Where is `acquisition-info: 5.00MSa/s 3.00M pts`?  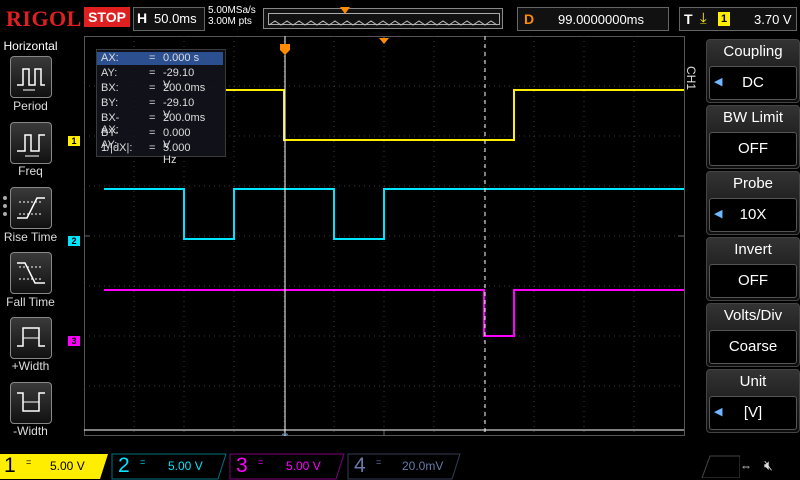
acquisition-info: 5.00MSa/s 3.00M pts is located at coordinates (232, 16).